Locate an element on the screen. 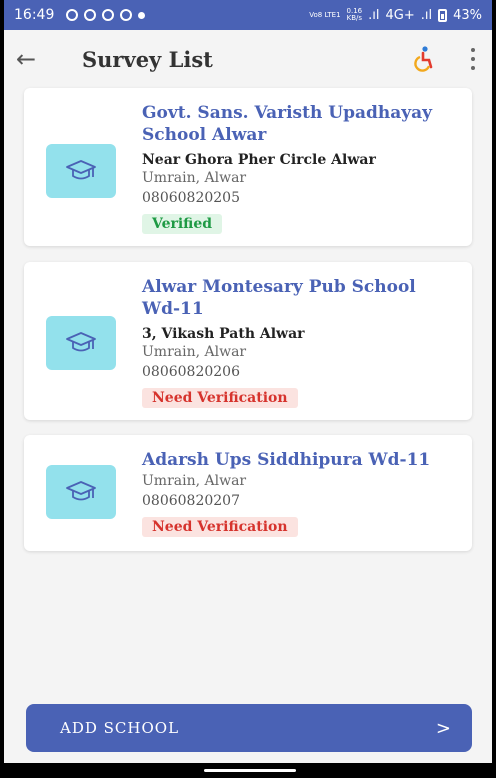 The width and height of the screenshot is (496, 778). school-name: Alwar Montesary Pub School Wd-11 is located at coordinates (279, 298).